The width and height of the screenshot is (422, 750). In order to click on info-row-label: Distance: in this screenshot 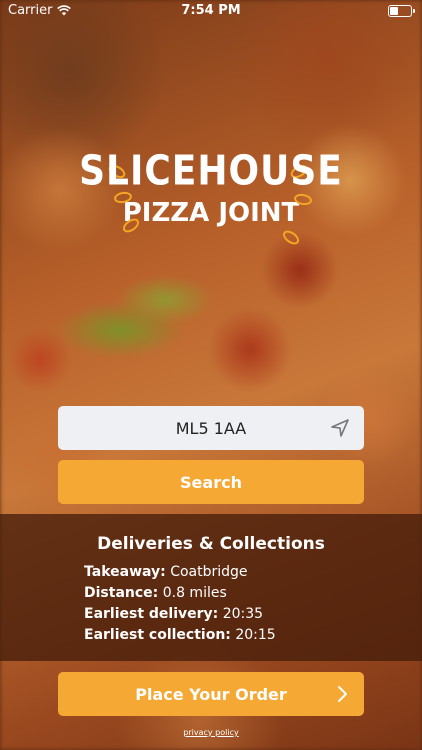, I will do `click(121, 593)`.